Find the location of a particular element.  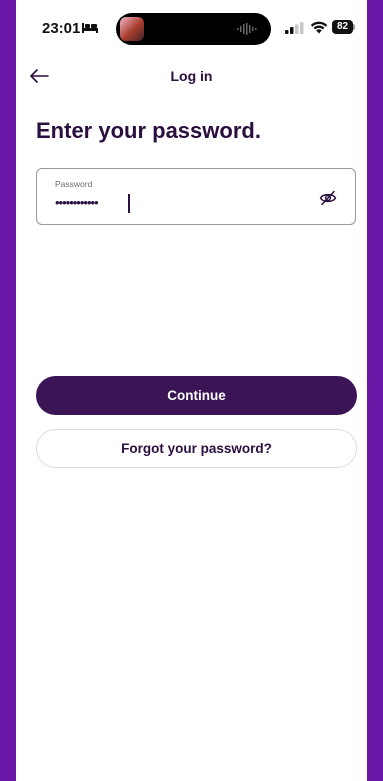

dynamic-island is located at coordinates (193, 29).